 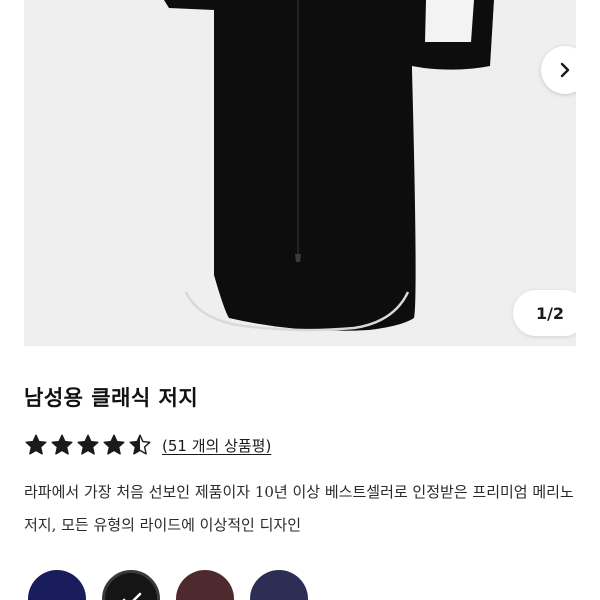 I want to click on reviews-link: (51 개의 상품평), so click(x=216, y=445).